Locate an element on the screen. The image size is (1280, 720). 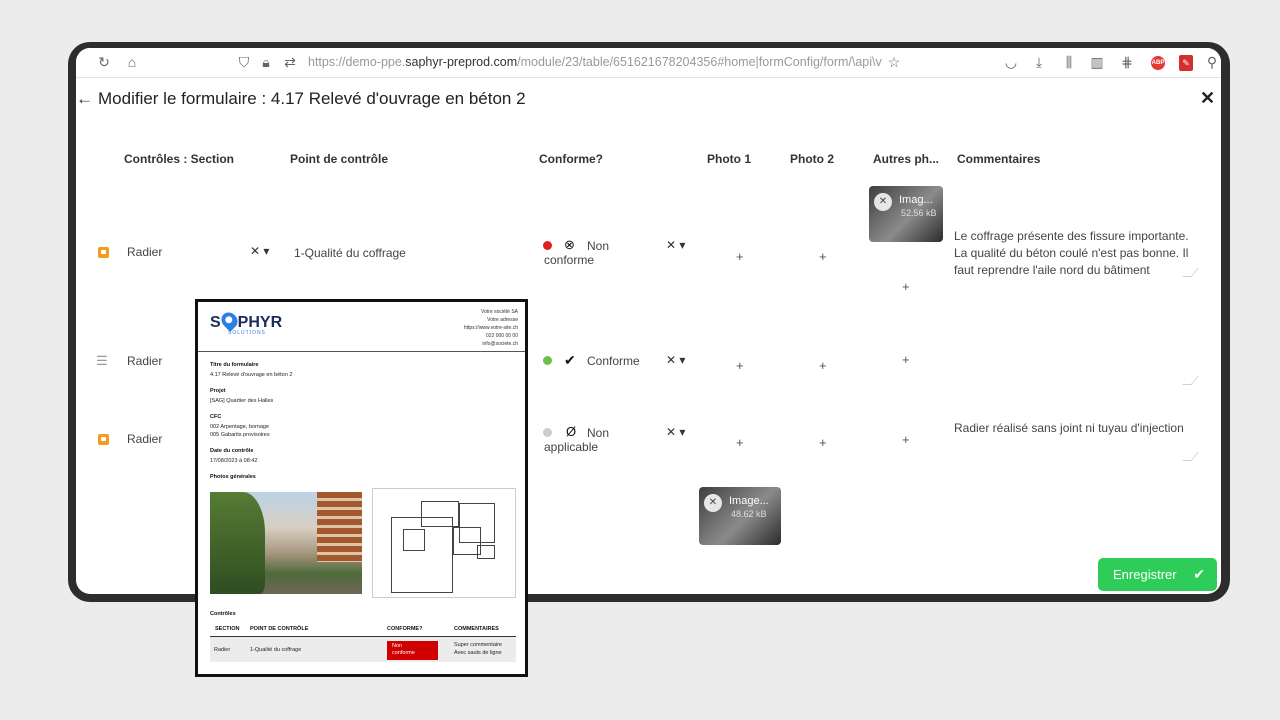
sidebar-icon: ▥ is located at coordinates (1097, 62).